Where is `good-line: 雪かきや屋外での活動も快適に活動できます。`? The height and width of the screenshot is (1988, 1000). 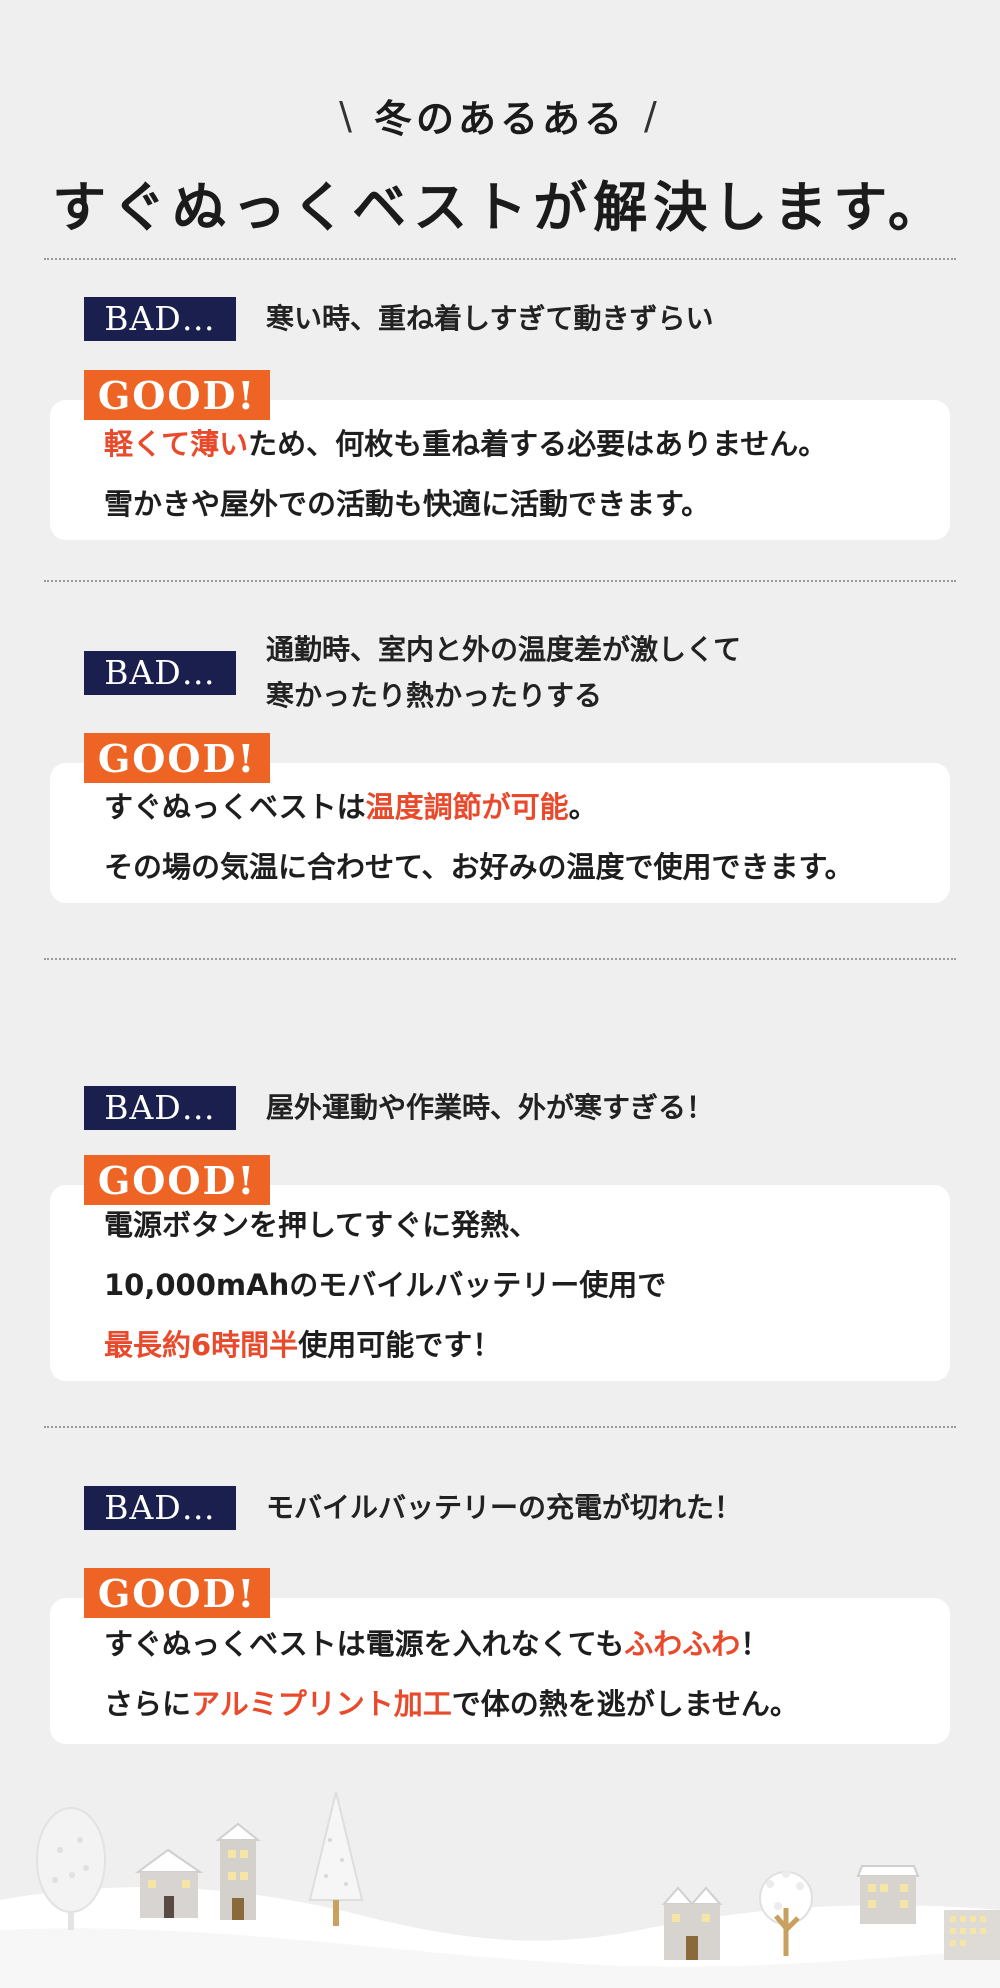 good-line: 雪かきや屋外での活動も快適に活動できます。 is located at coordinates (407, 504).